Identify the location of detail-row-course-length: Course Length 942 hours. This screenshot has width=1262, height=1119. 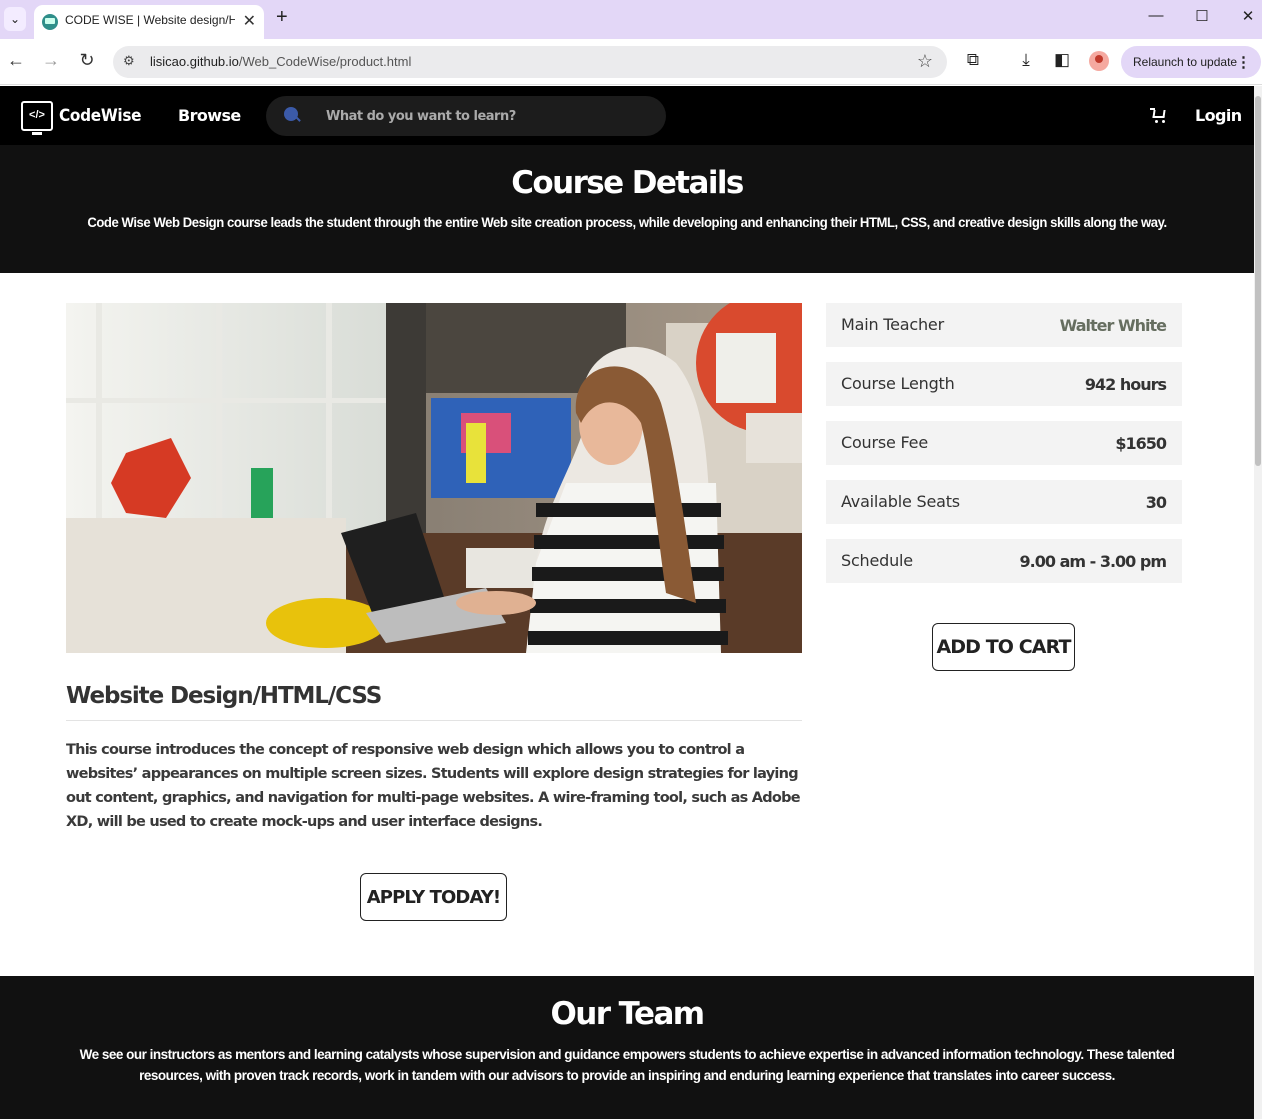
(1004, 384).